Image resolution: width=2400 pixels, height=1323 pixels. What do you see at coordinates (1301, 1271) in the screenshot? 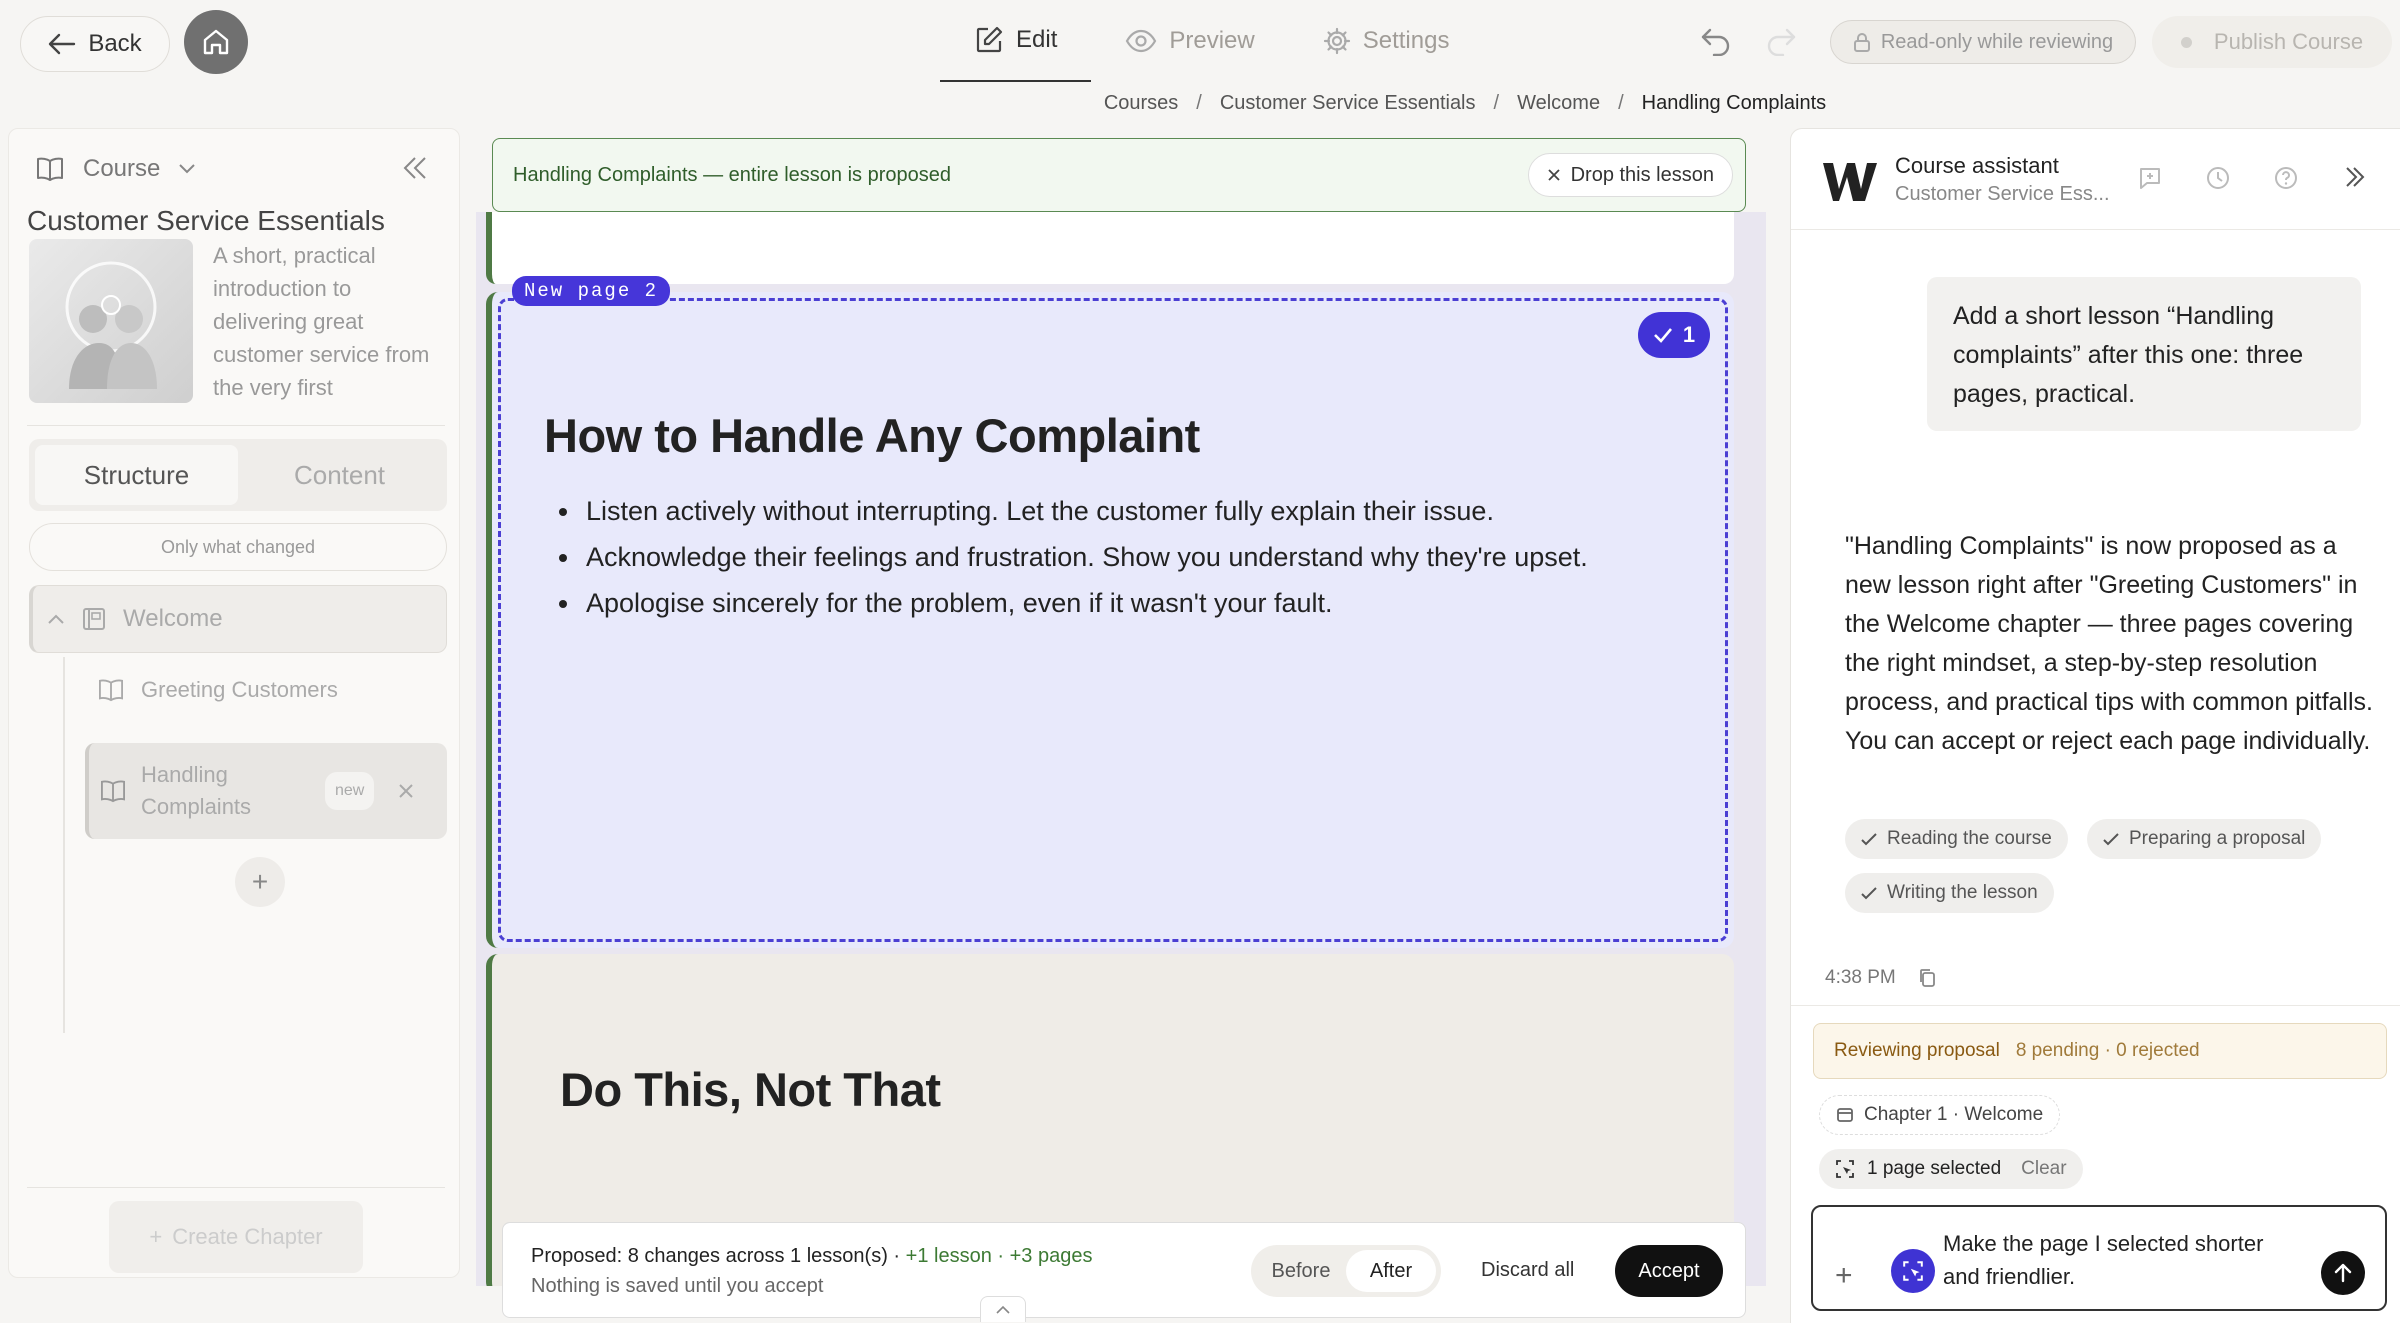
I see `before-button: Before` at bounding box center [1301, 1271].